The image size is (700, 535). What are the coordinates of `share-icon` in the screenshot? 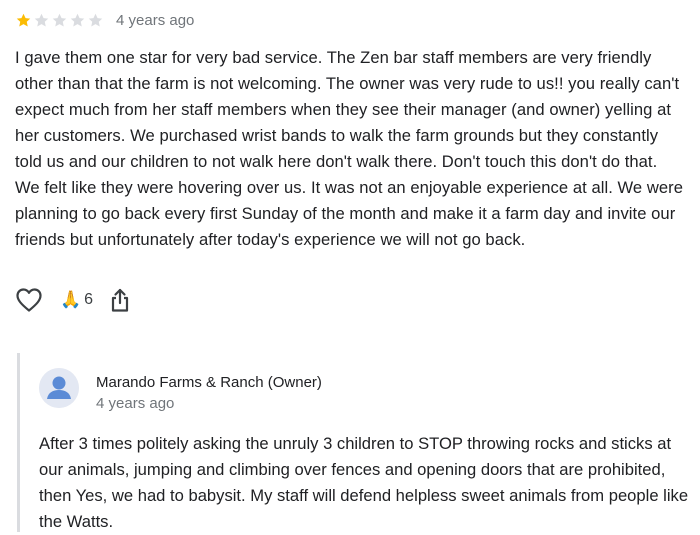 It's located at (120, 300).